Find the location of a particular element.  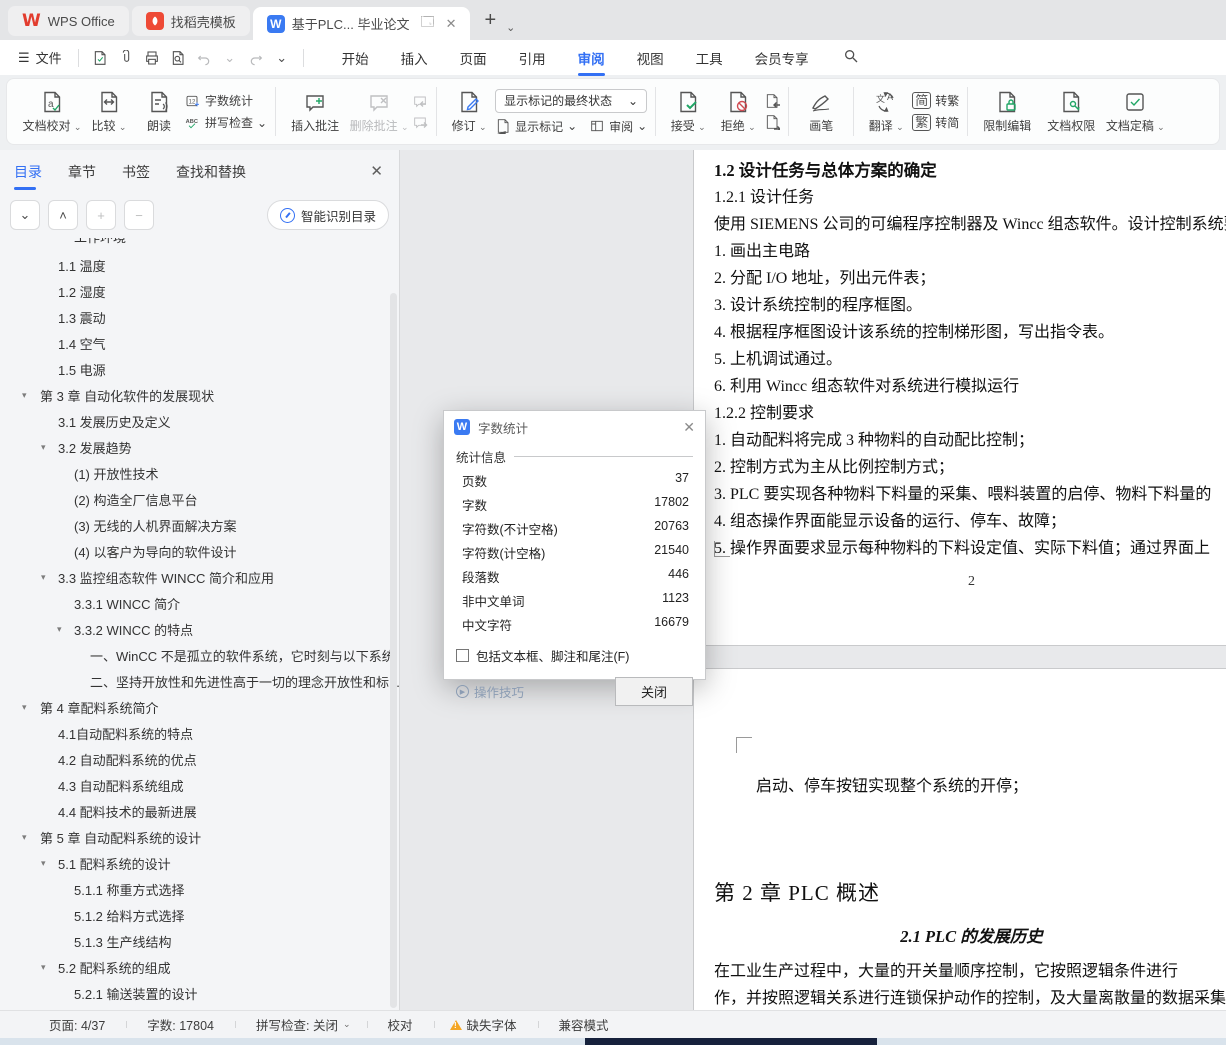

toc-item: 5.1.3 生产线结构 is located at coordinates (199, 941).